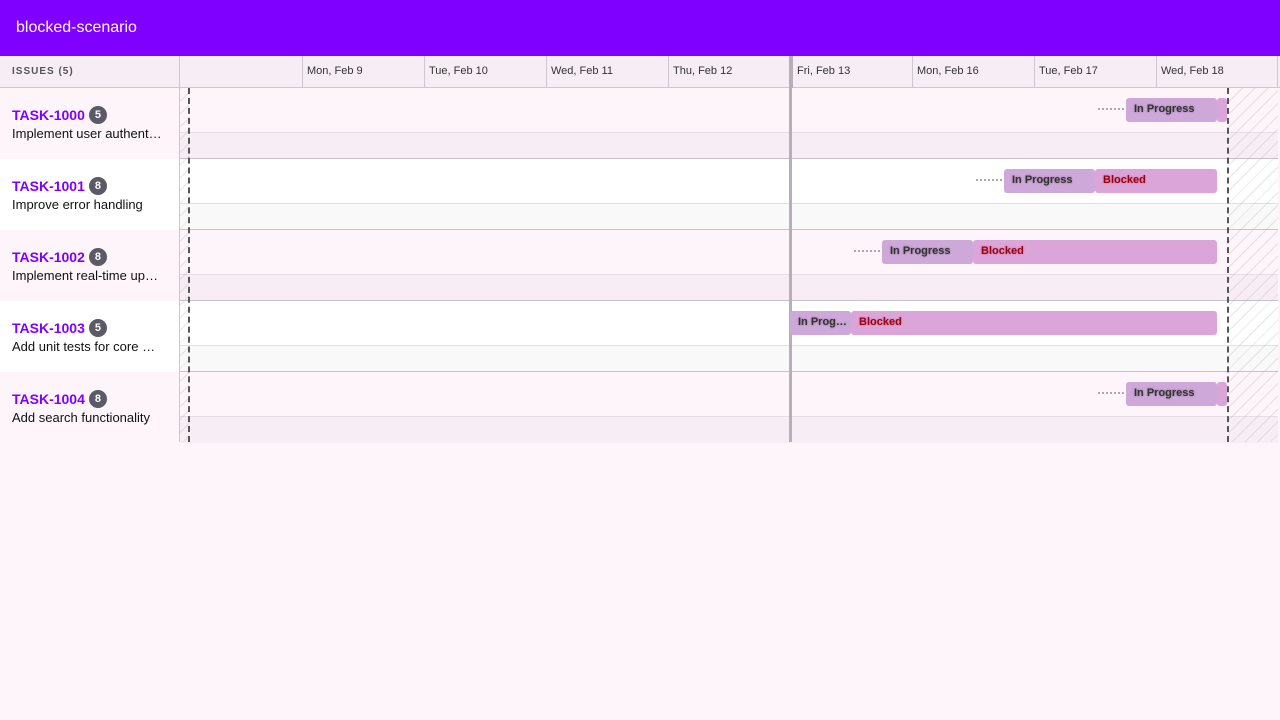  Describe the element at coordinates (87, 133) in the screenshot. I see `issue-summary: Implement user authentication` at that location.